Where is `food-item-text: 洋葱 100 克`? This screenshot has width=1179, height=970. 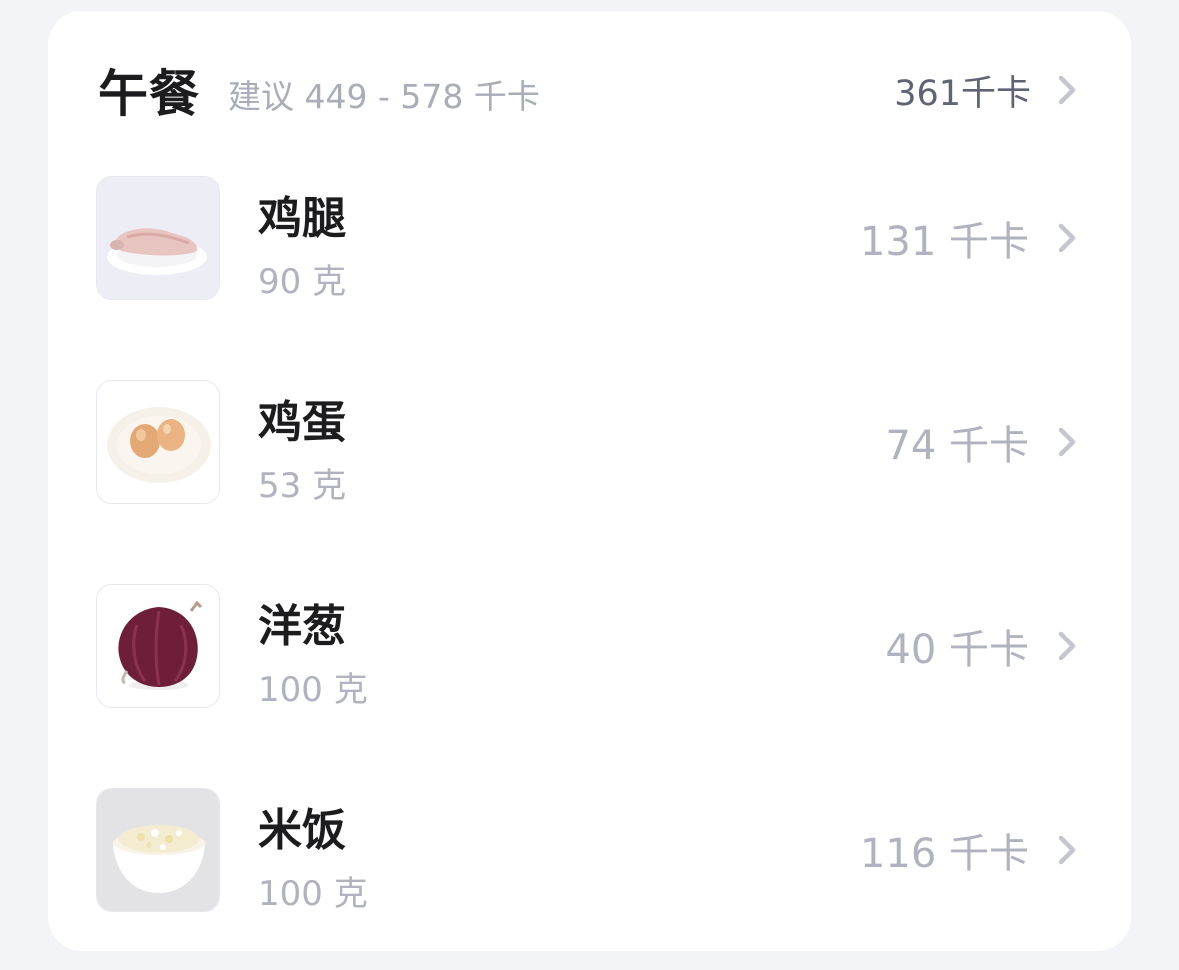
food-item-text: 洋葱 100 克 is located at coordinates (571, 647).